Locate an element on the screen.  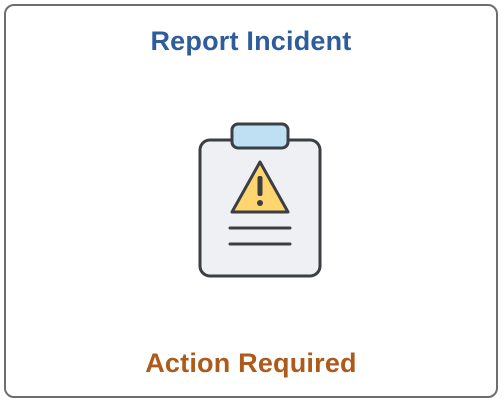
clipboard-warning-icon is located at coordinates (260, 200).